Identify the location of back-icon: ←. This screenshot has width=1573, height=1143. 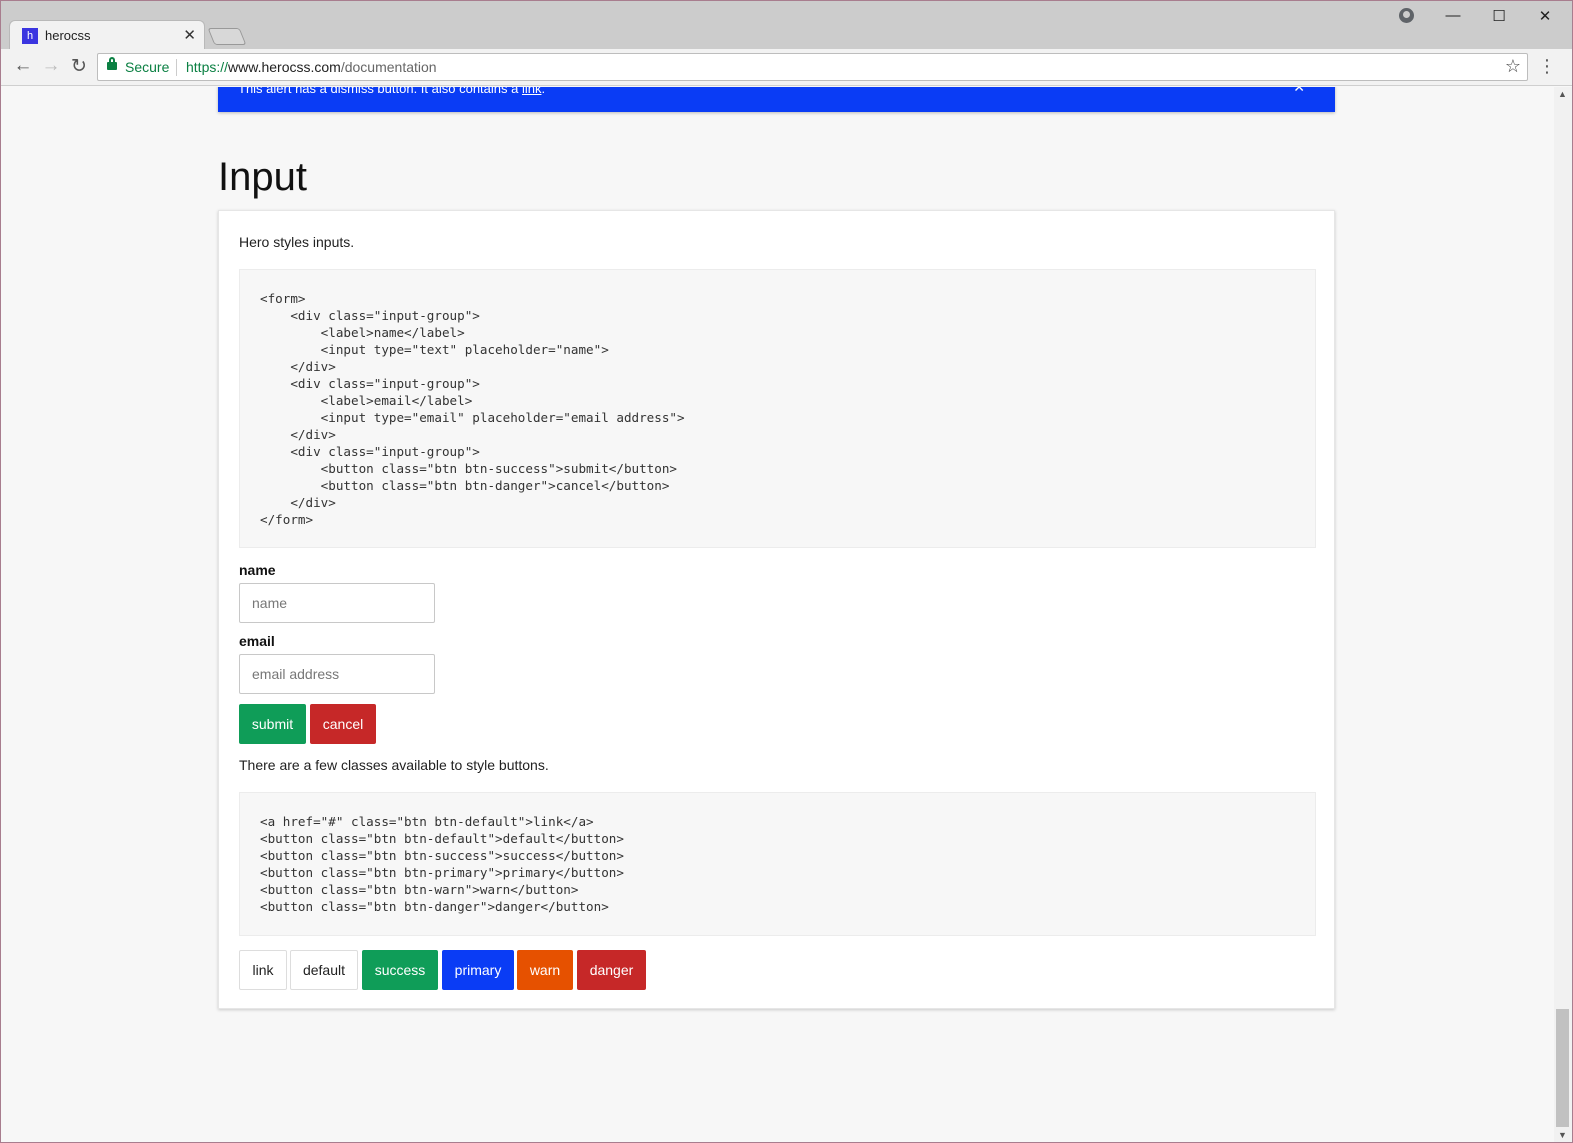
(23, 66).